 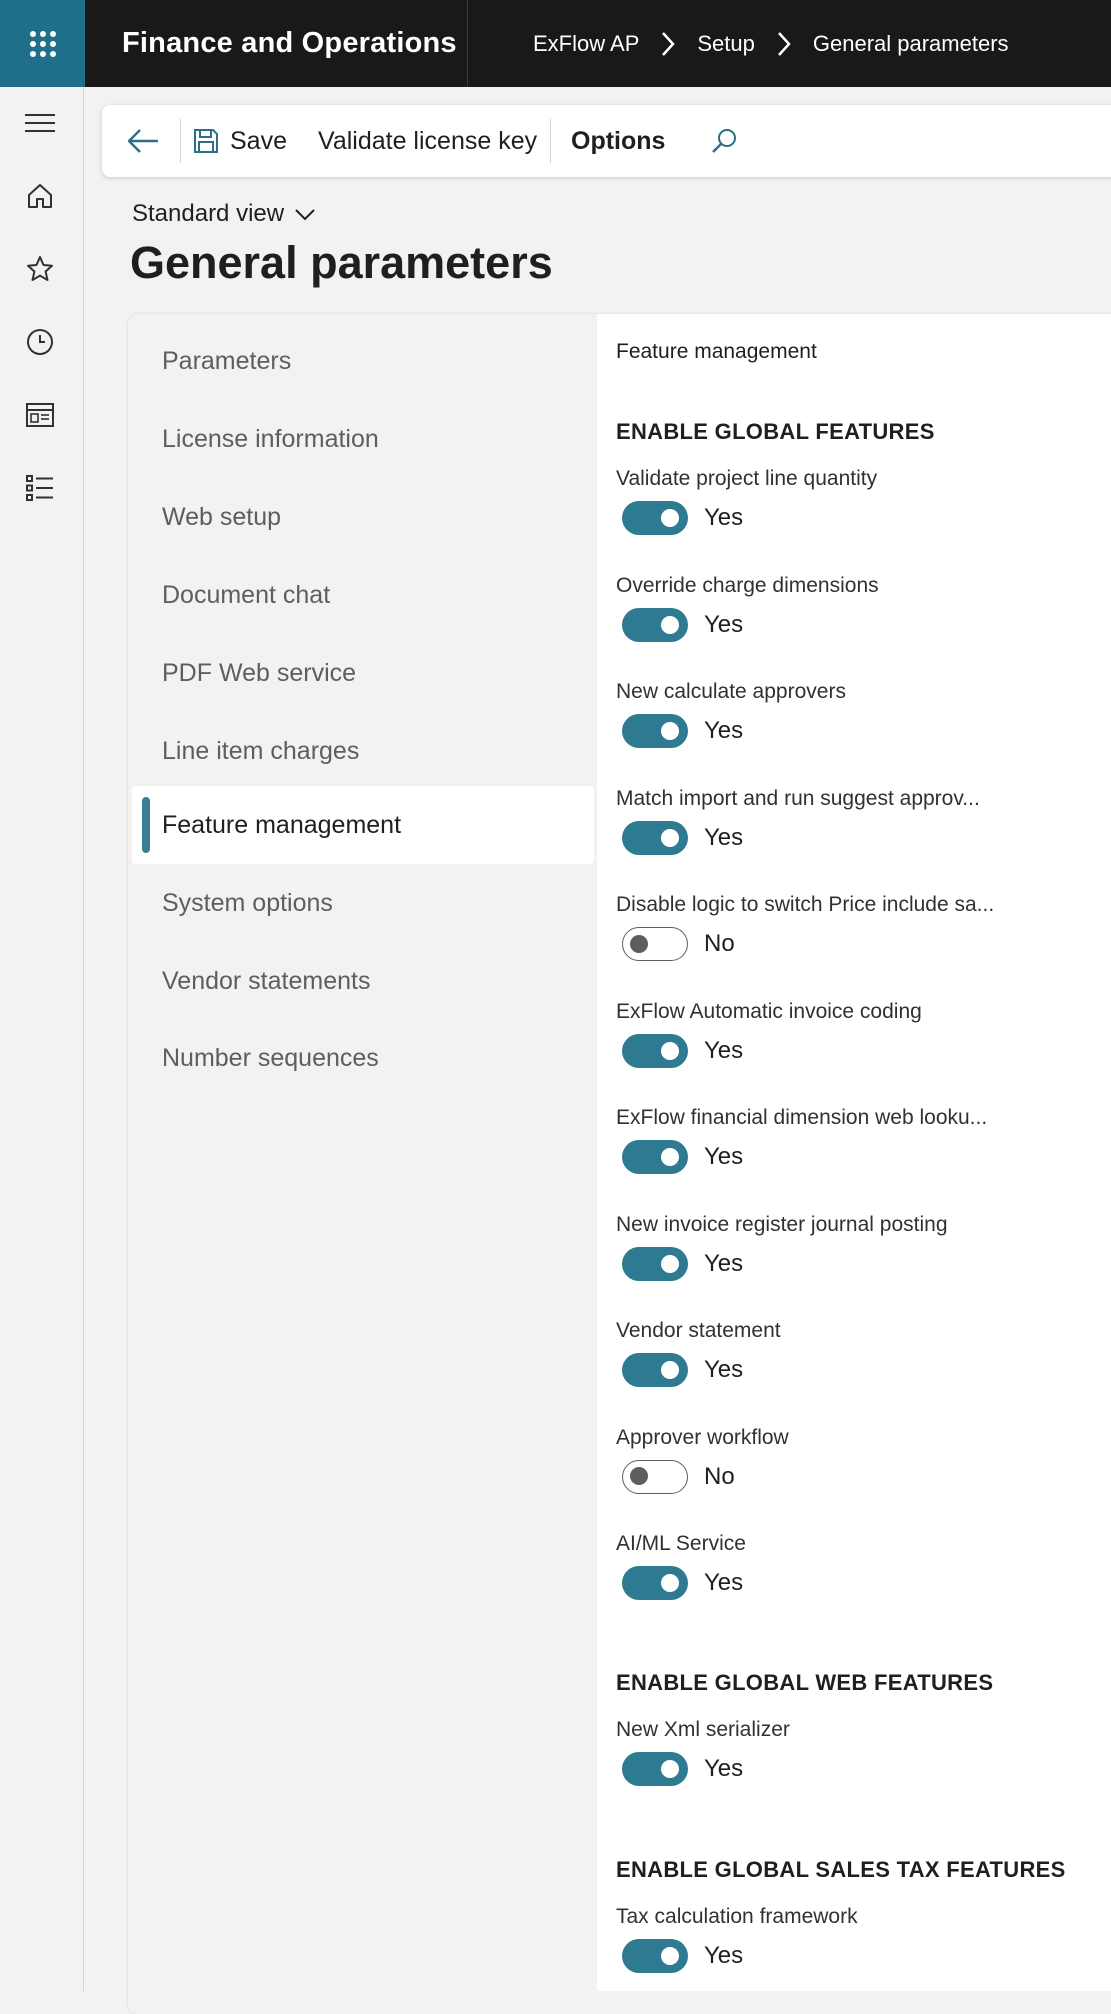 What do you see at coordinates (363, 903) in the screenshot?
I see `tab-system-options: System options` at bounding box center [363, 903].